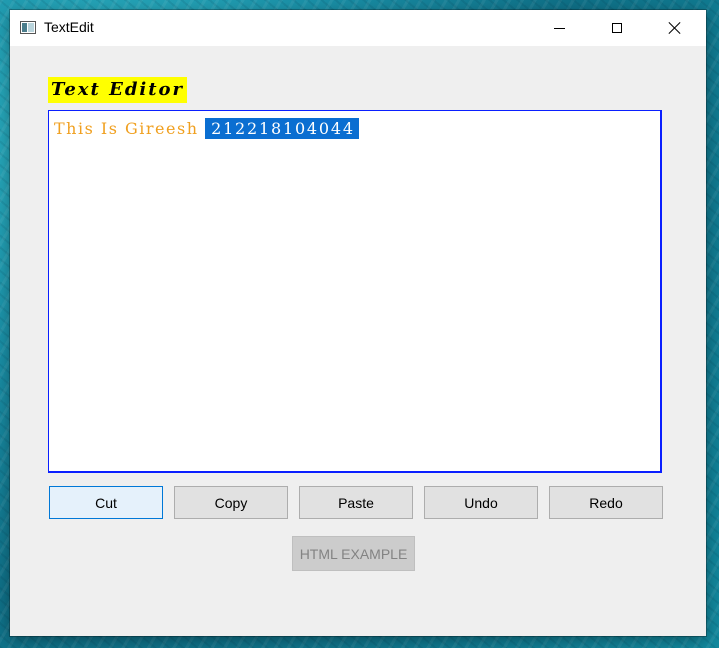 Image resolution: width=719 pixels, height=648 pixels. I want to click on paste-button: Paste, so click(356, 502).